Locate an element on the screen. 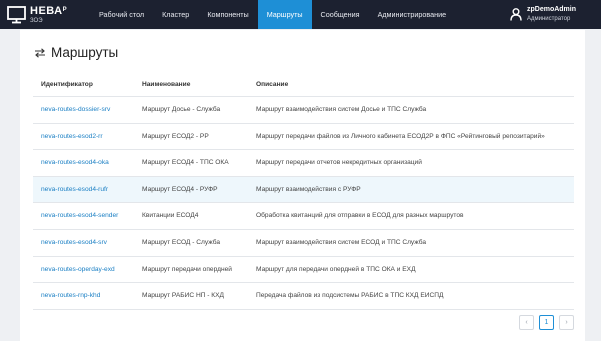 The height and width of the screenshot is (341, 601). route-id-link: neva-routes-rnp-khd is located at coordinates (70, 296).